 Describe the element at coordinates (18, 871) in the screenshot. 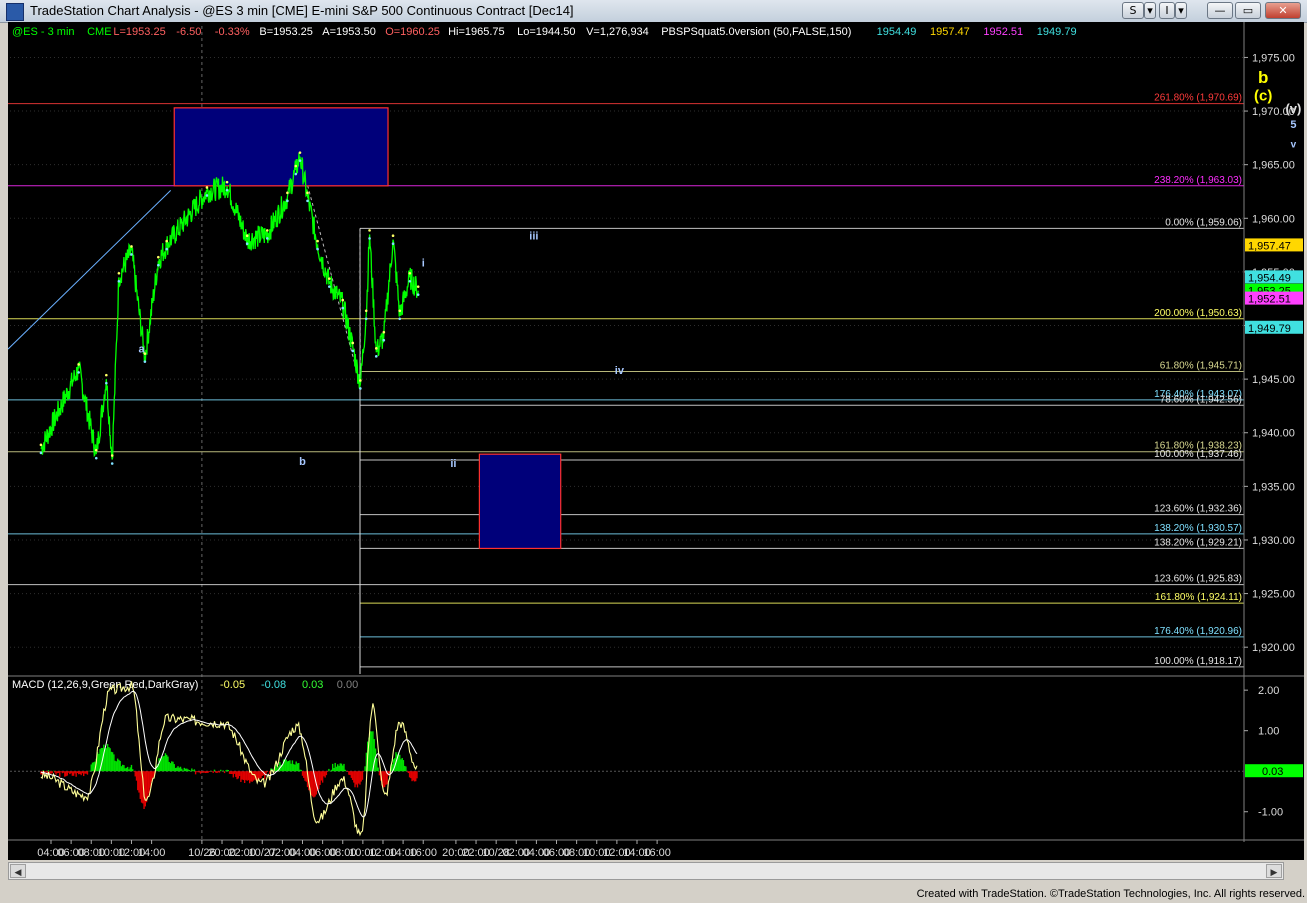

I see `scroll-left-icon: ◀` at that location.